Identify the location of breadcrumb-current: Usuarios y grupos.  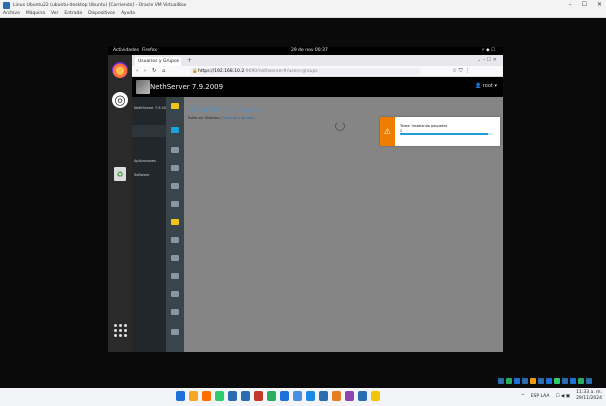
(239, 118).